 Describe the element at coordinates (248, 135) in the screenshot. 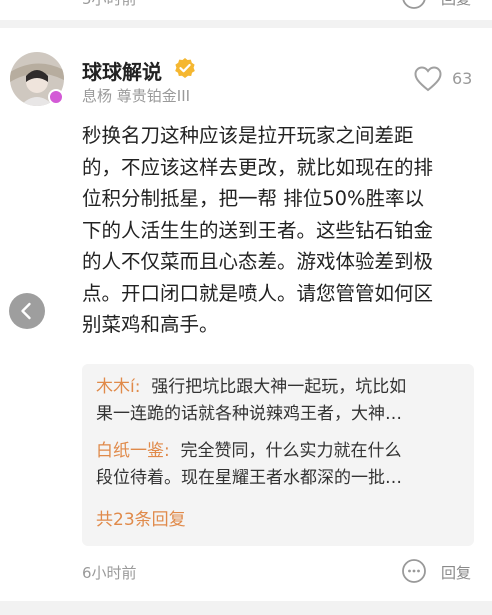

I see `content-line: 秒换名刀这种应该是拉开玩家之间差距` at that location.